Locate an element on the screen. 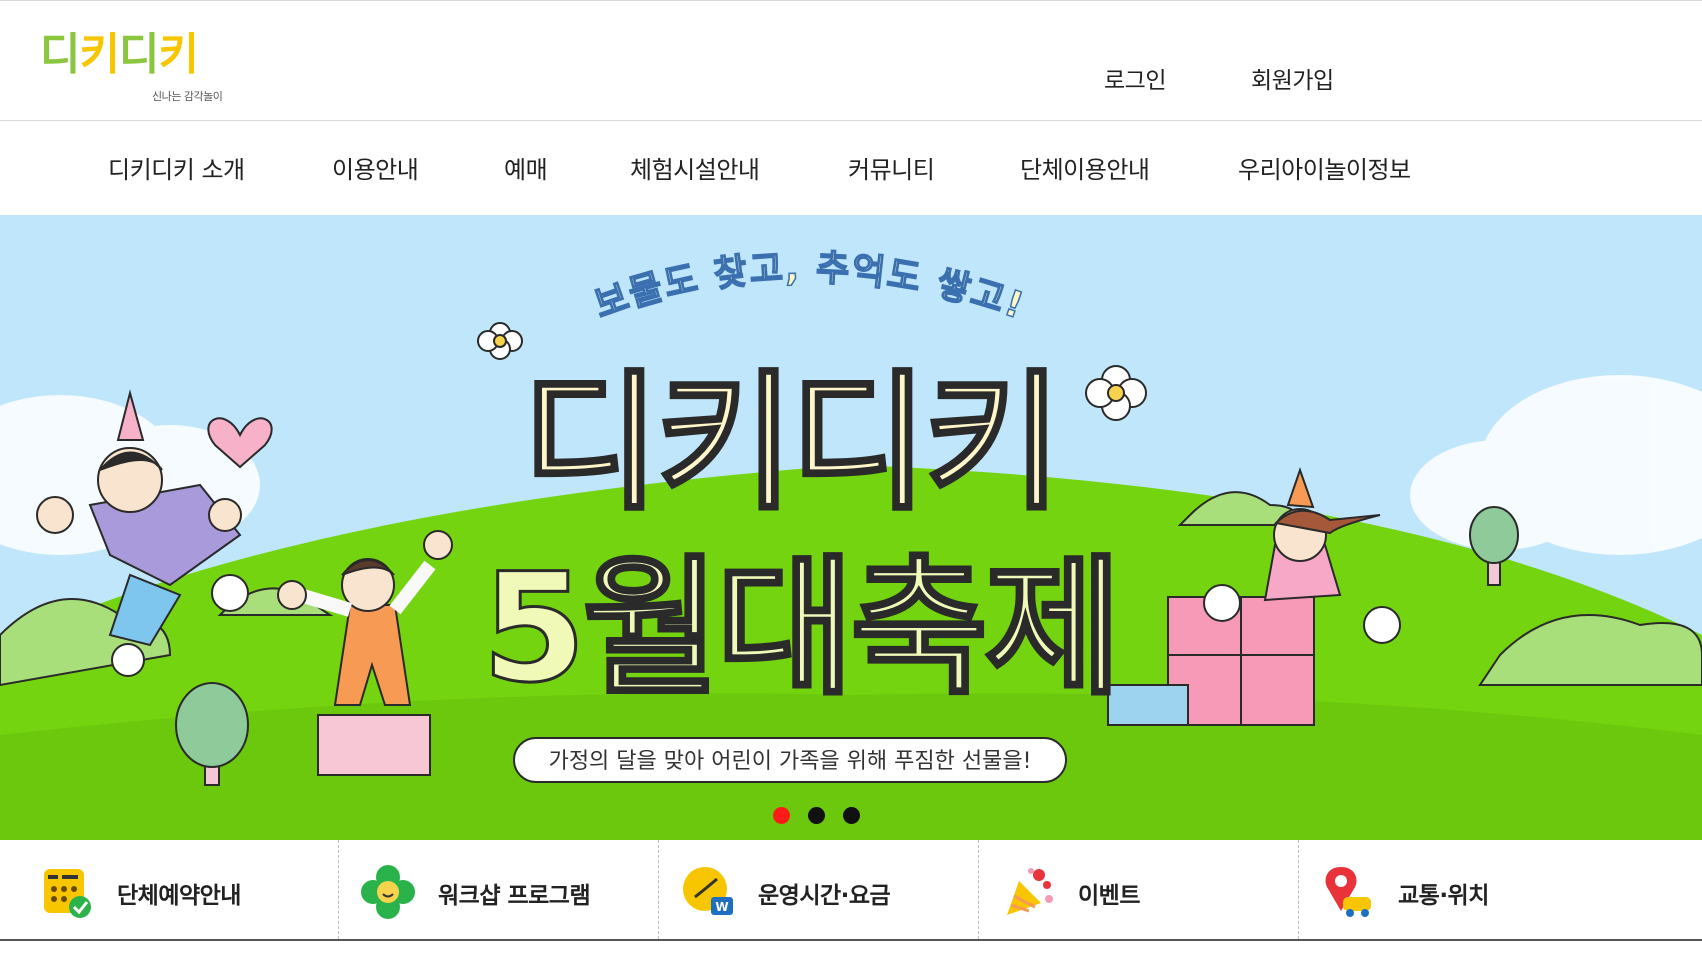 The image size is (1702, 969). logo-wordmark: 디키디키 is located at coordinates (119, 55).